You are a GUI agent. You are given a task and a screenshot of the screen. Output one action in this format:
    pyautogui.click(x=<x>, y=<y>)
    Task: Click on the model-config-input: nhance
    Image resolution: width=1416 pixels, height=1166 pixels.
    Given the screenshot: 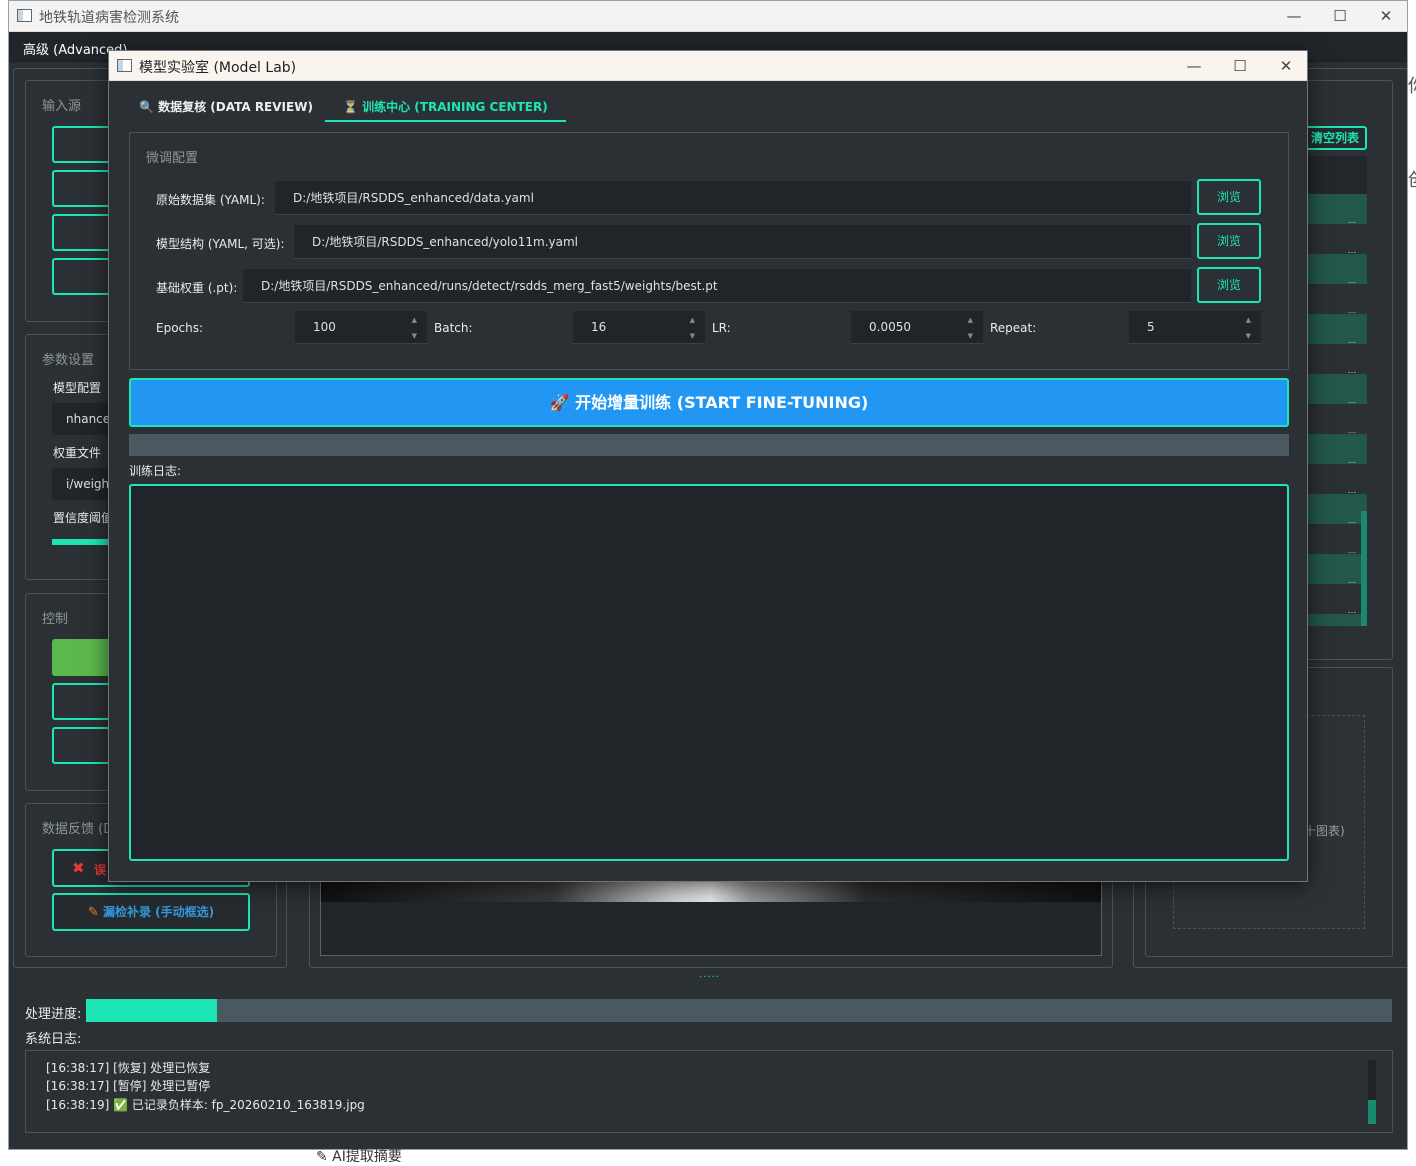 What is the action you would take?
    pyautogui.click(x=82, y=419)
    